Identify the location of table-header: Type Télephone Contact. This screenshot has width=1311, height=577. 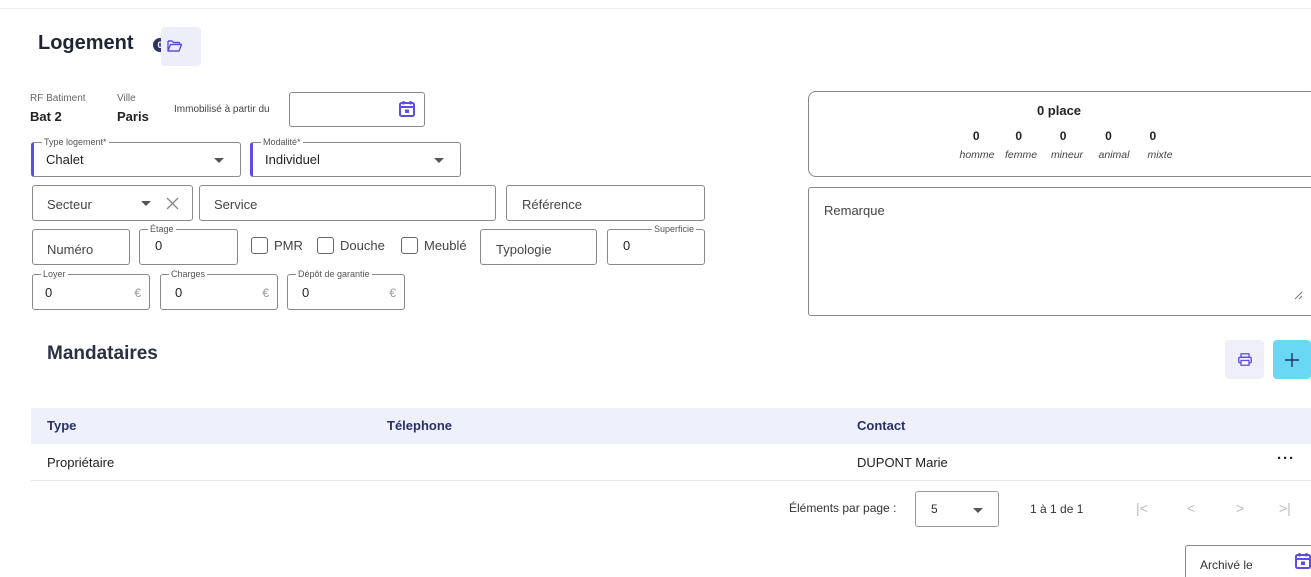
(671, 426).